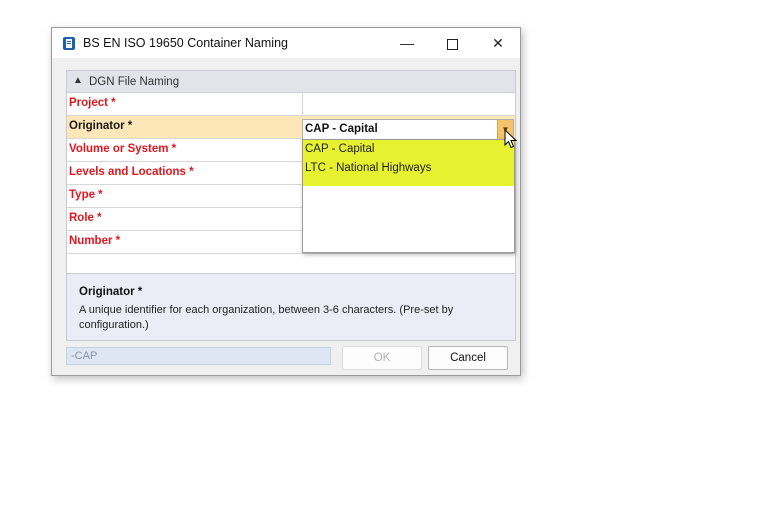 Image resolution: width=783 pixels, height=522 pixels. I want to click on field-label-volume: Volume or System *, so click(123, 149).